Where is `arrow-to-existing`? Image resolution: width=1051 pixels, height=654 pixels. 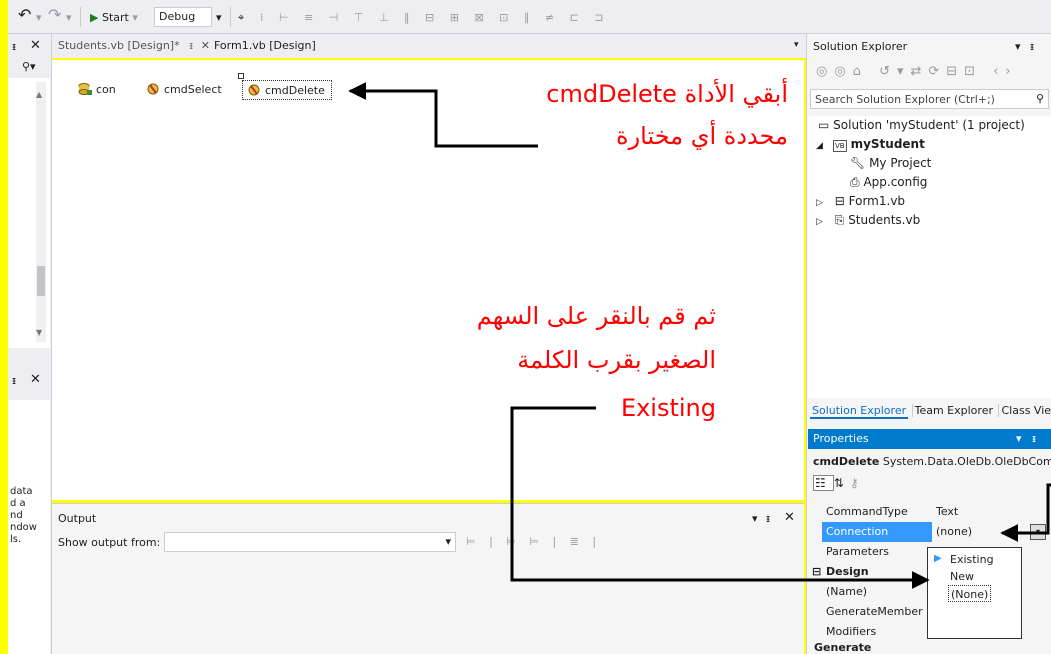
arrow-to-existing is located at coordinates (720, 497).